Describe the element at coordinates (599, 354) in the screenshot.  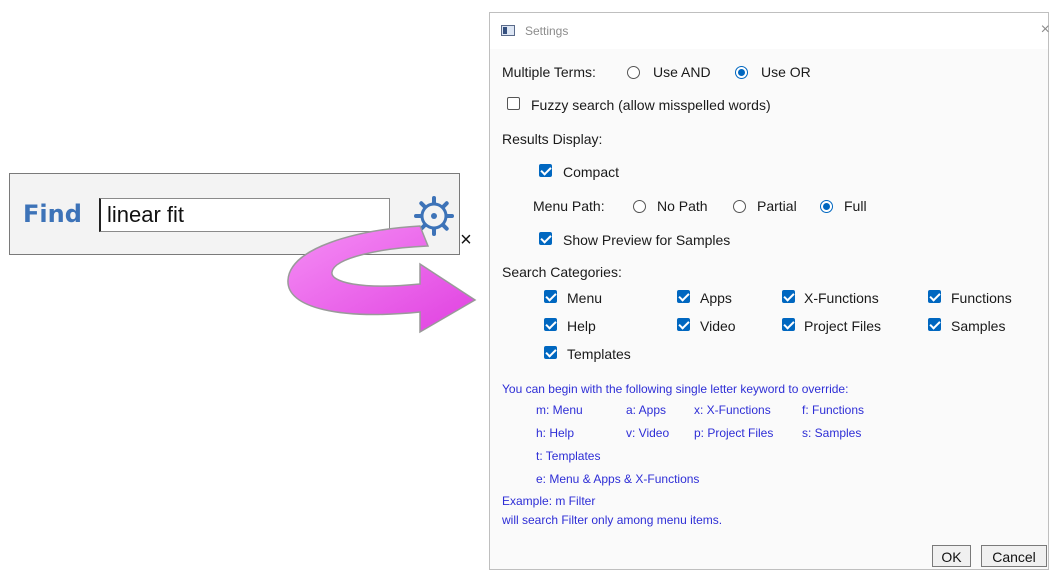
I see `category-templates-label: Templates` at that location.